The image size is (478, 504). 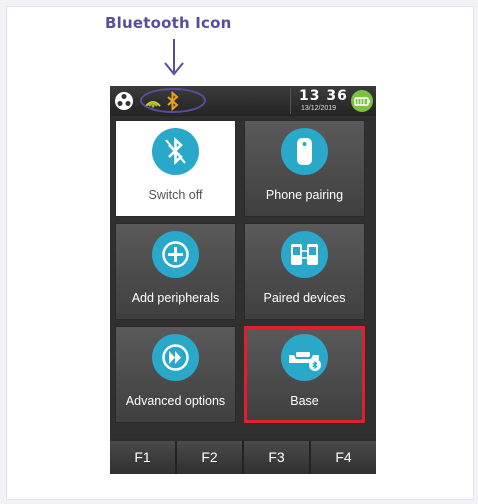 I want to click on add-peripherals-tile: Add peripherals, so click(x=175, y=271).